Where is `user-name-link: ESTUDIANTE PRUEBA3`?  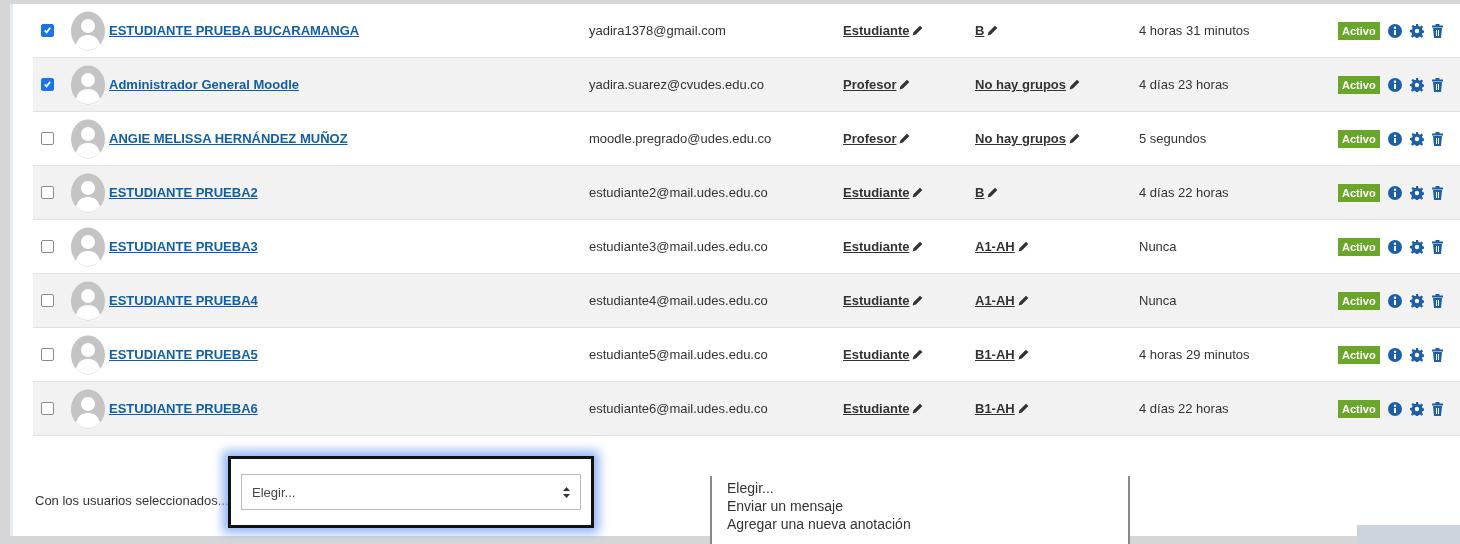
user-name-link: ESTUDIANTE PRUEBA3 is located at coordinates (183, 246).